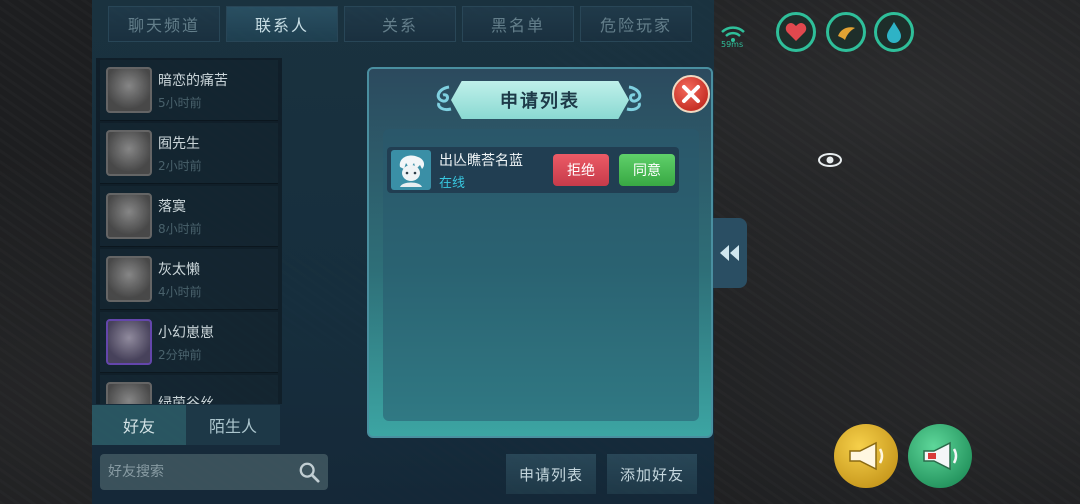 This screenshot has width=1080, height=504. I want to click on list-item: 暗恋的痛苦 5小时前, so click(189, 90).